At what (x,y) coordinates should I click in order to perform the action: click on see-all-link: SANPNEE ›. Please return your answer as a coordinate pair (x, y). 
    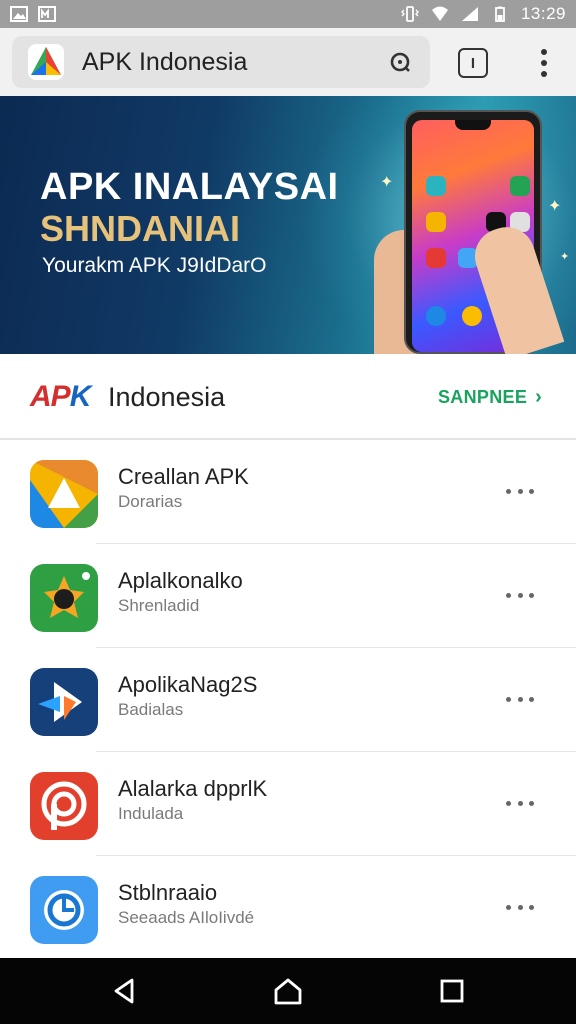
    Looking at the image, I should click on (490, 397).